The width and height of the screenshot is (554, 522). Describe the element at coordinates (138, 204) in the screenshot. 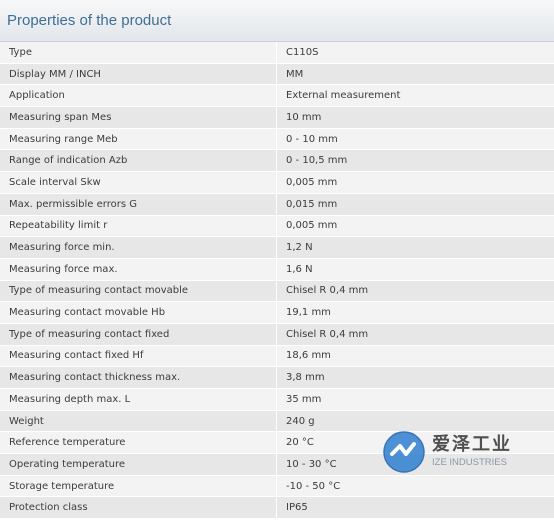

I see `property-label: Max. permissible errors G` at that location.